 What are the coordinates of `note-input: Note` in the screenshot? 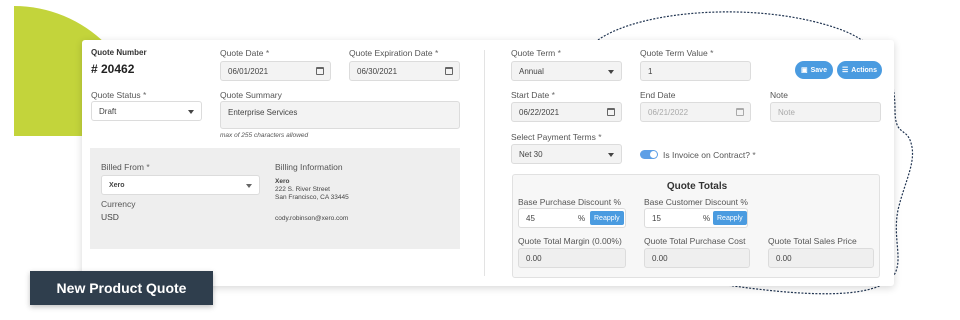 It's located at (825, 112).